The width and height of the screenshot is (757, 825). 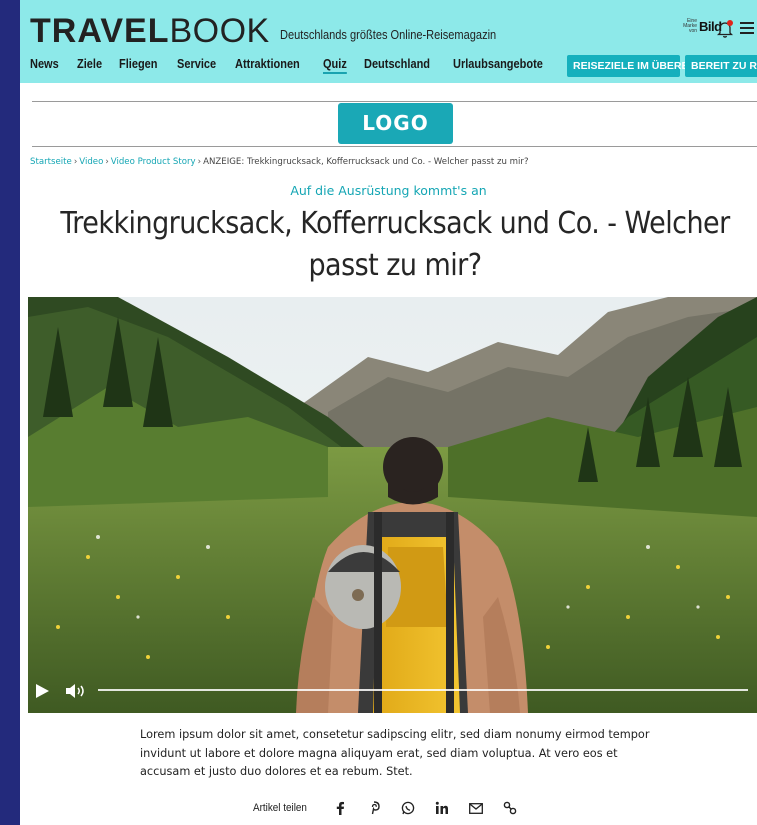 I want to click on breadcrumb-link-video-product-story: Video Product Story, so click(x=153, y=162).